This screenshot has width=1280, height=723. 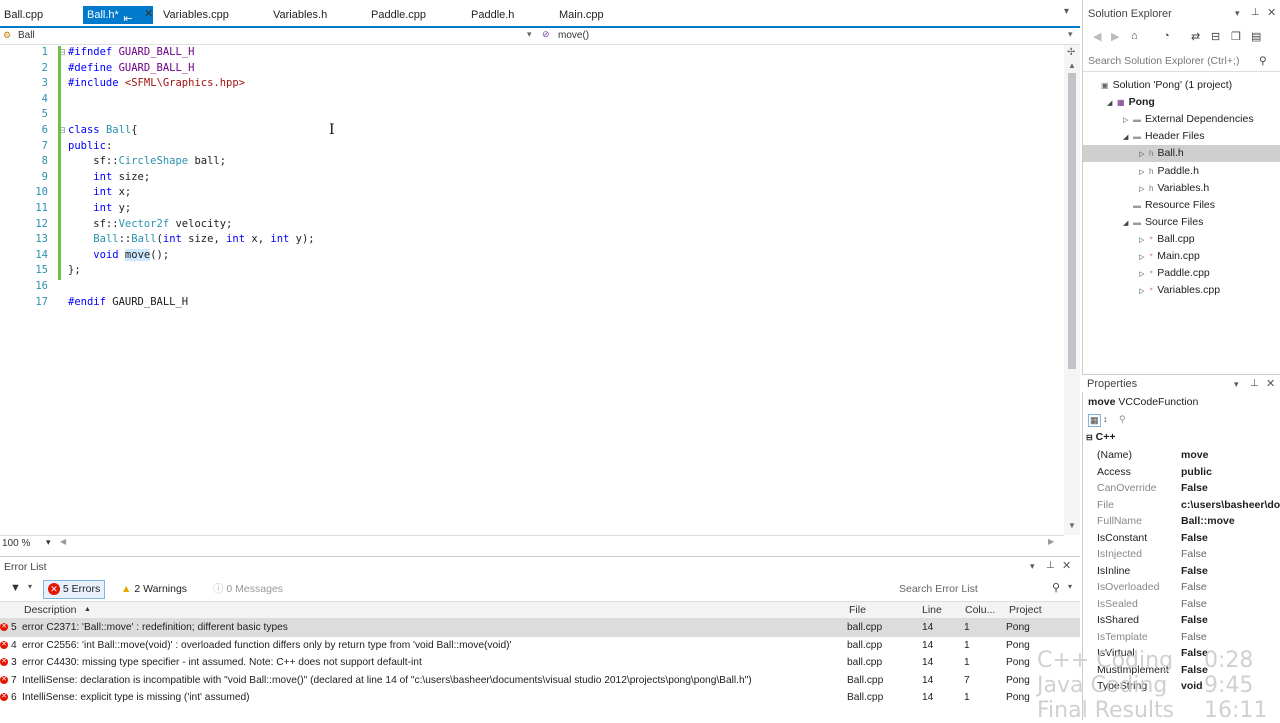 What do you see at coordinates (196, 15) in the screenshot?
I see `tab-variables-cpp: Variables.cpp` at bounding box center [196, 15].